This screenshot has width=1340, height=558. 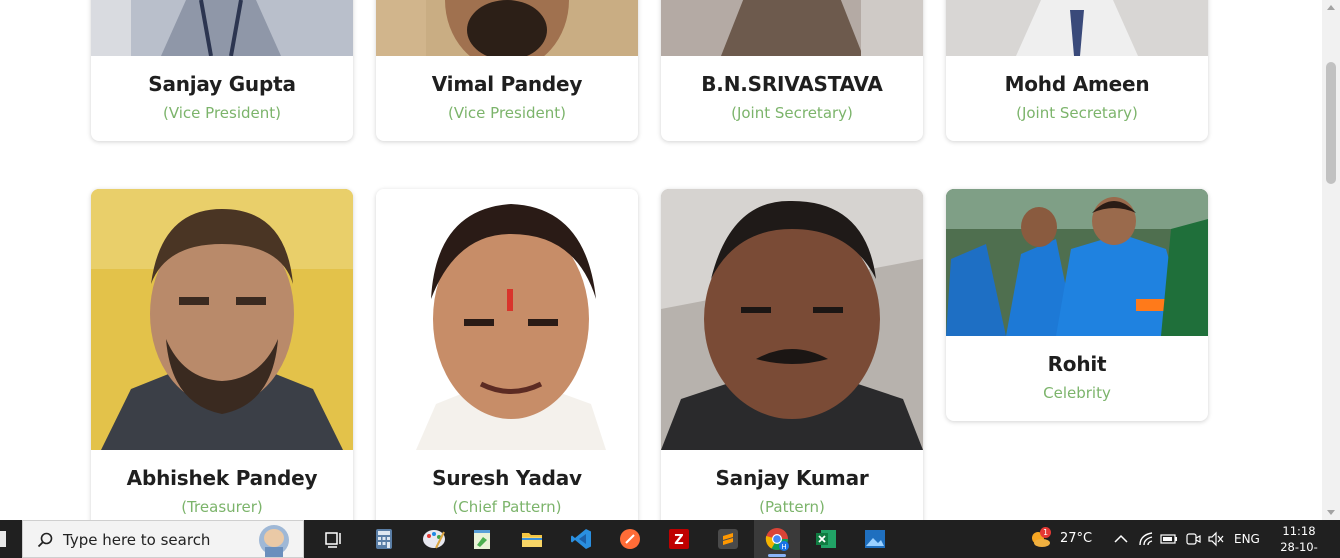 What do you see at coordinates (1331, 123) in the screenshot?
I see `scroll-thumb` at bounding box center [1331, 123].